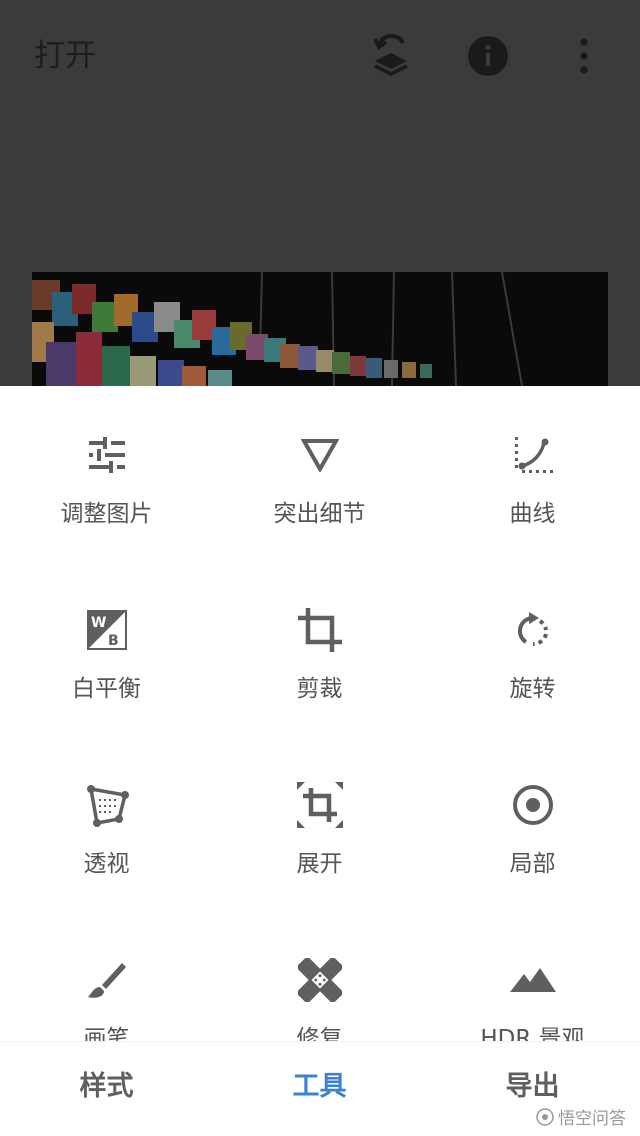 The height and width of the screenshot is (1136, 640). What do you see at coordinates (320, 980) in the screenshot?
I see `healing-icon` at bounding box center [320, 980].